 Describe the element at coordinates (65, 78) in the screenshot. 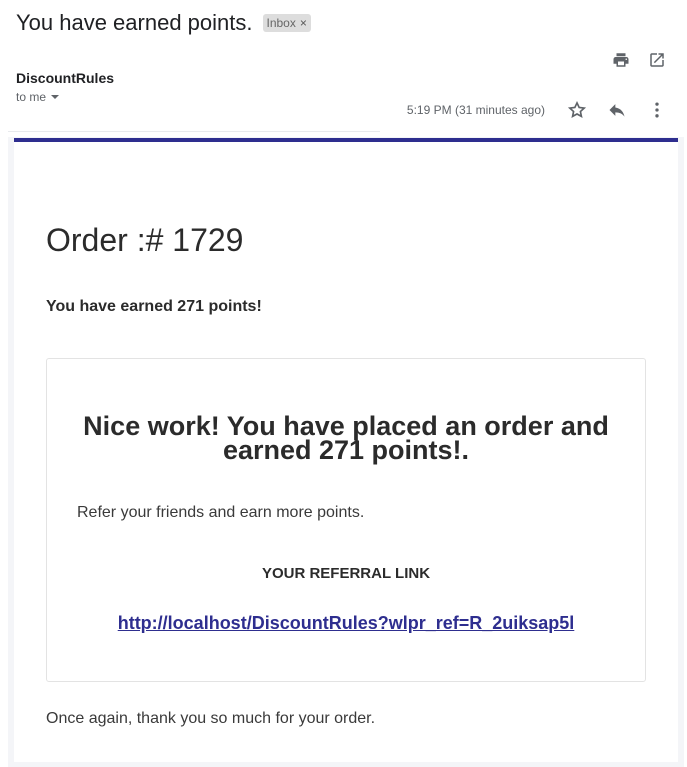

I see `sender-name: DiscountRules` at that location.